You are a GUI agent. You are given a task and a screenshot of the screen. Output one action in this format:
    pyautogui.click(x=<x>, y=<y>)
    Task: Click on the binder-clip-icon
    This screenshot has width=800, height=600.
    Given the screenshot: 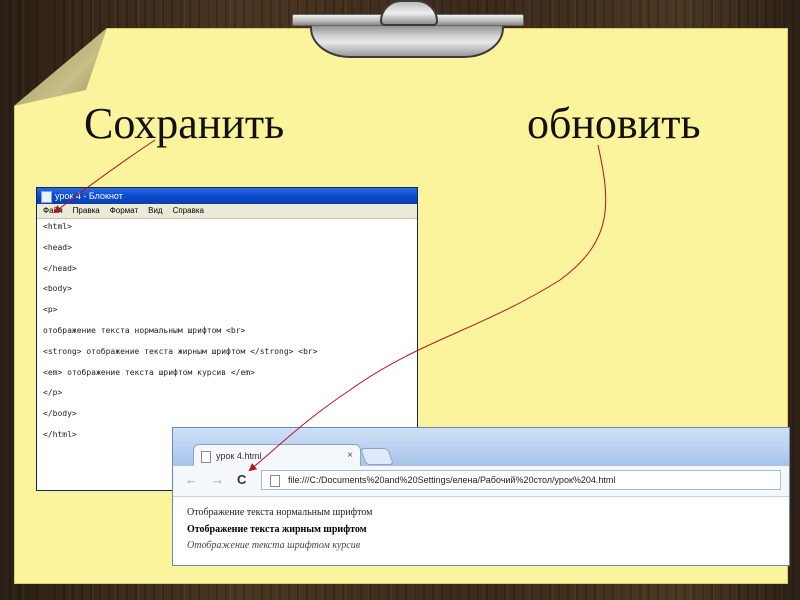 What is the action you would take?
    pyautogui.click(x=408, y=31)
    